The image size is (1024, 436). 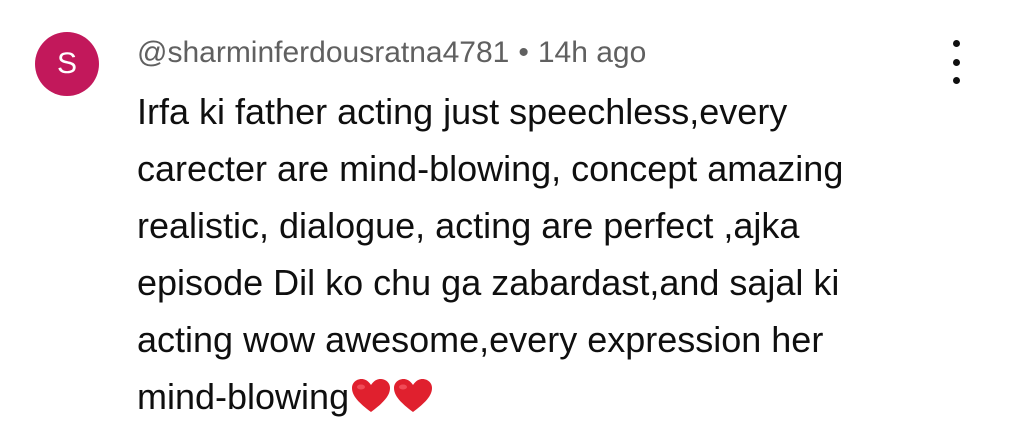 I want to click on username: @sharminferdousratna4781, so click(x=323, y=52).